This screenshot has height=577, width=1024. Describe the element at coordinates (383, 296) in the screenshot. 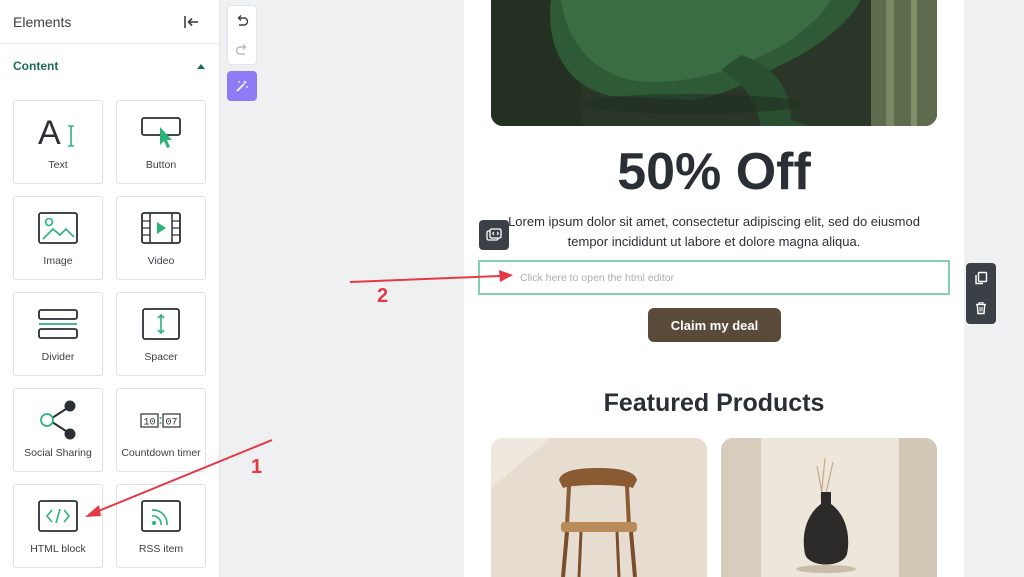

I see `annotation-step-2: 2` at that location.